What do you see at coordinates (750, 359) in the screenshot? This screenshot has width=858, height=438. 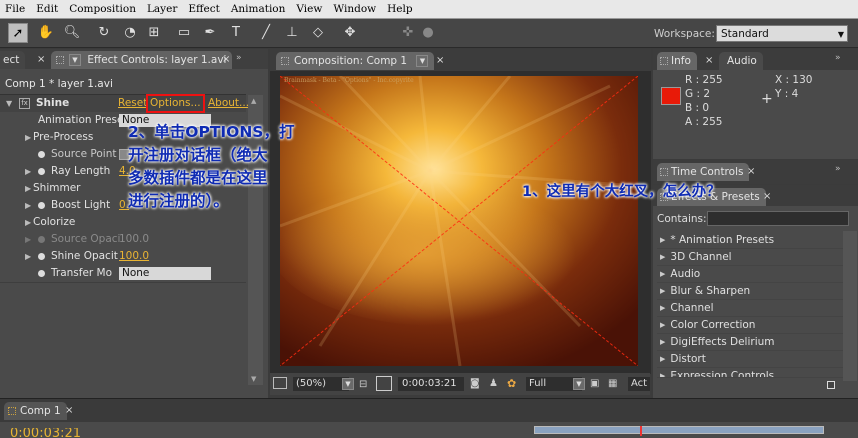 I see `list-item: Distort` at bounding box center [750, 359].